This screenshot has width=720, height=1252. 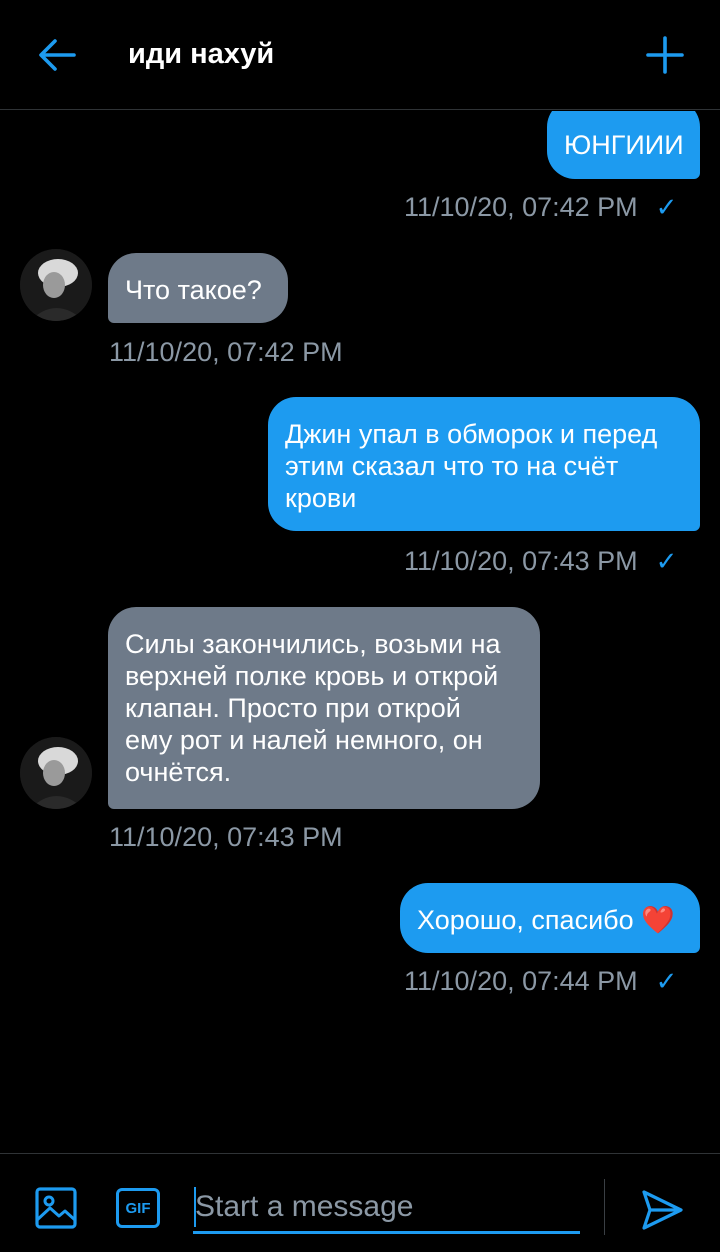 What do you see at coordinates (56, 1208) in the screenshot?
I see `image-icon` at bounding box center [56, 1208].